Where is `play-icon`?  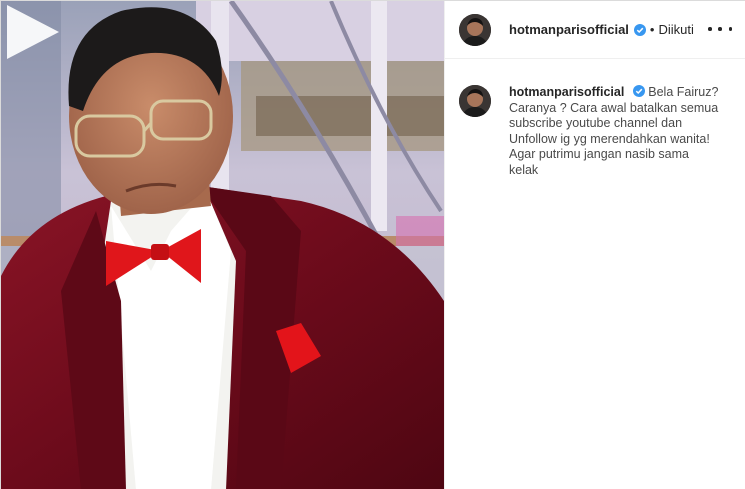
play-icon is located at coordinates (32, 32).